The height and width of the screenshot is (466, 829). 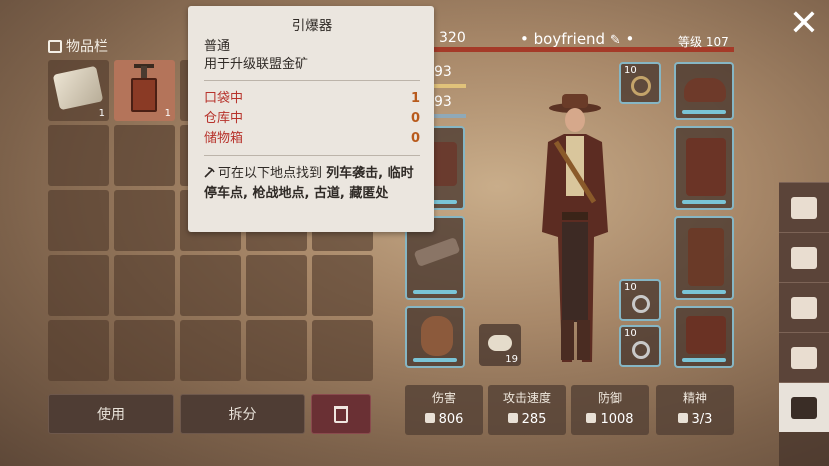 I want to click on player-stat-b-bar, so click(x=450, y=116).